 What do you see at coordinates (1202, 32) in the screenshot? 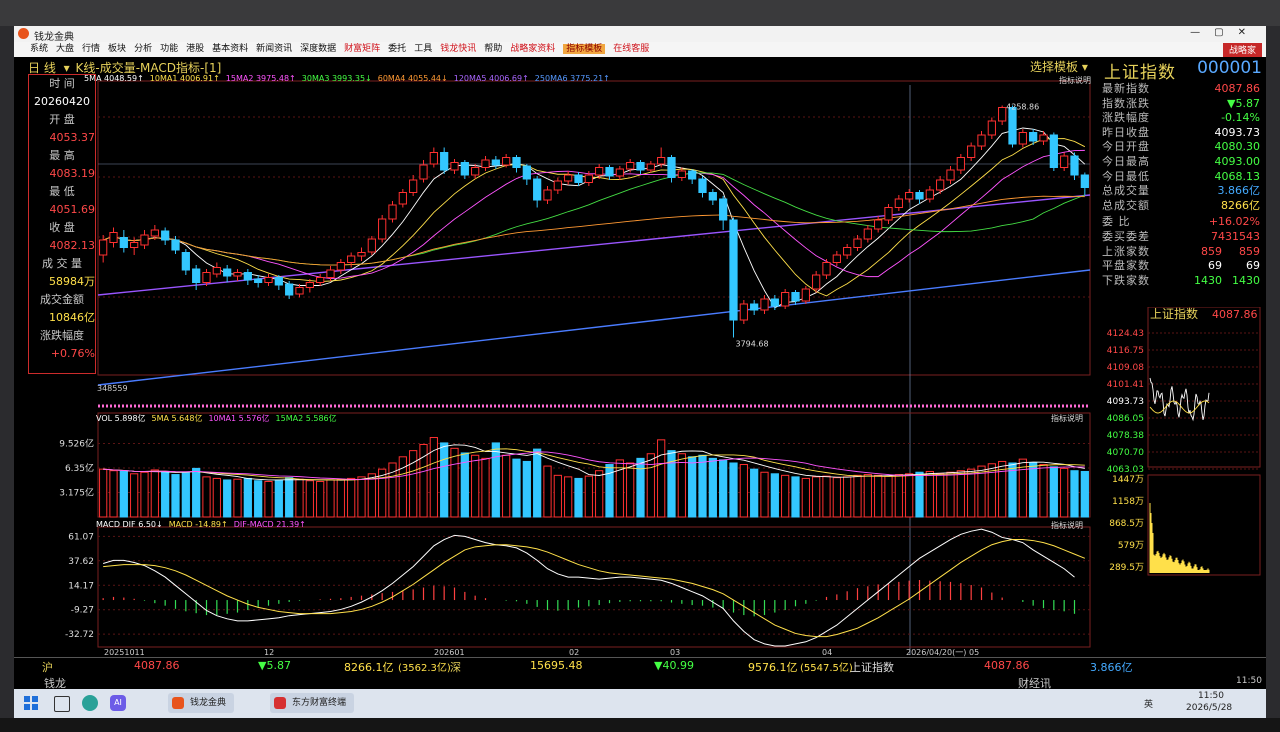
I see `minimize-icon: —` at bounding box center [1202, 32].